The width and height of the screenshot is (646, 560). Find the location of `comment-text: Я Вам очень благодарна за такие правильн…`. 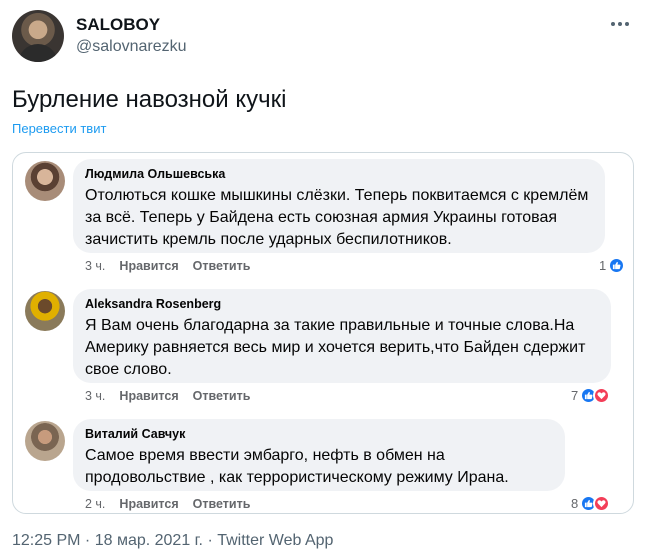

comment-text: Я Вам очень благодарна за такие правильн… is located at coordinates (335, 347).